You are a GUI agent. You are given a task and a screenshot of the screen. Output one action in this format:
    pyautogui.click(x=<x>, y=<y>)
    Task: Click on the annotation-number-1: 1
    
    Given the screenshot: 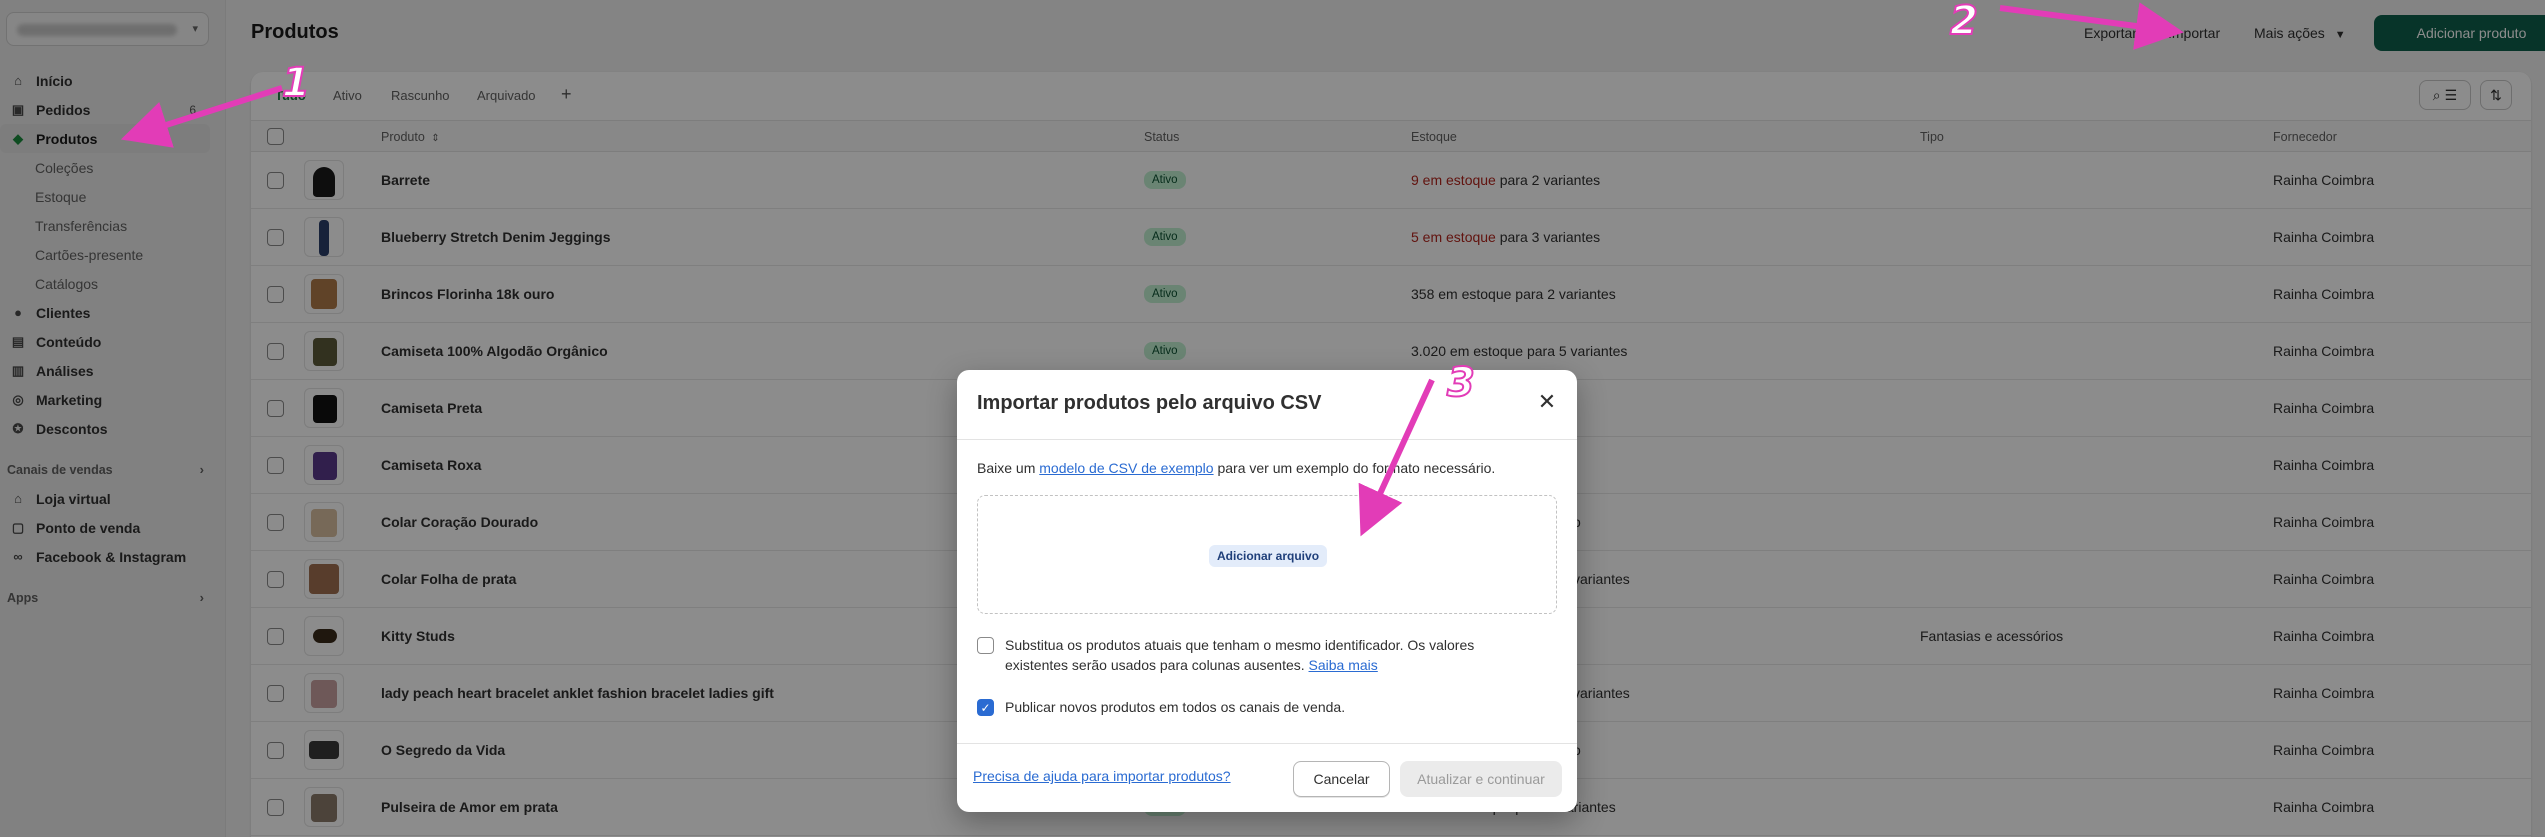 What is the action you would take?
    pyautogui.click(x=296, y=83)
    